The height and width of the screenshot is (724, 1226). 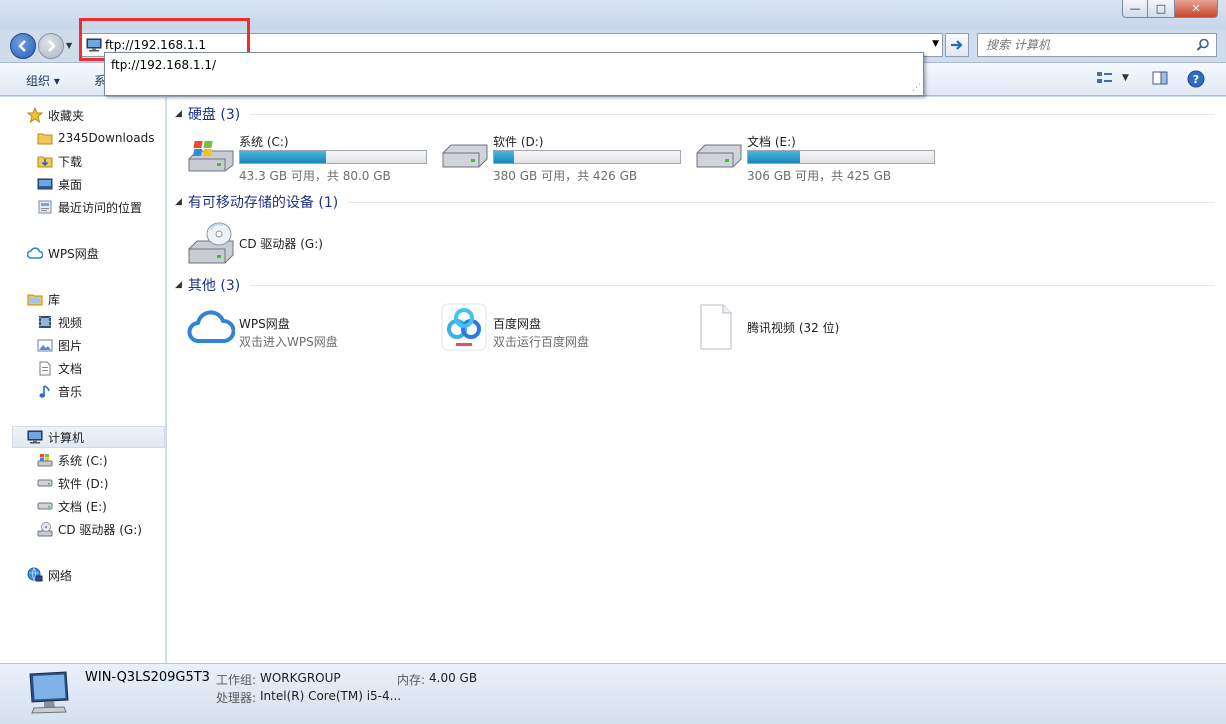 What do you see at coordinates (73, 253) in the screenshot?
I see `sidebar-item-label: WPS网盘` at bounding box center [73, 253].